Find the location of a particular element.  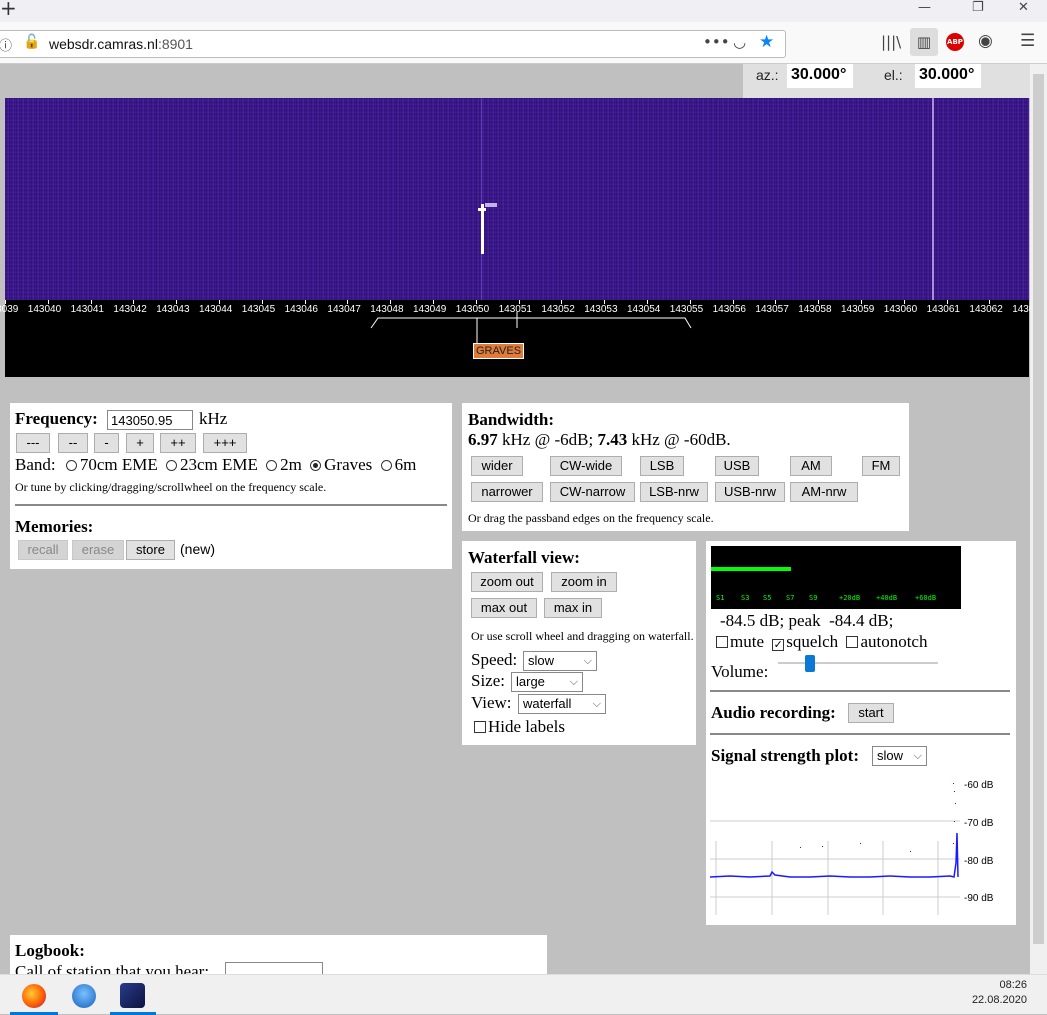

s-meter-label: +20dB is located at coordinates (850, 598).